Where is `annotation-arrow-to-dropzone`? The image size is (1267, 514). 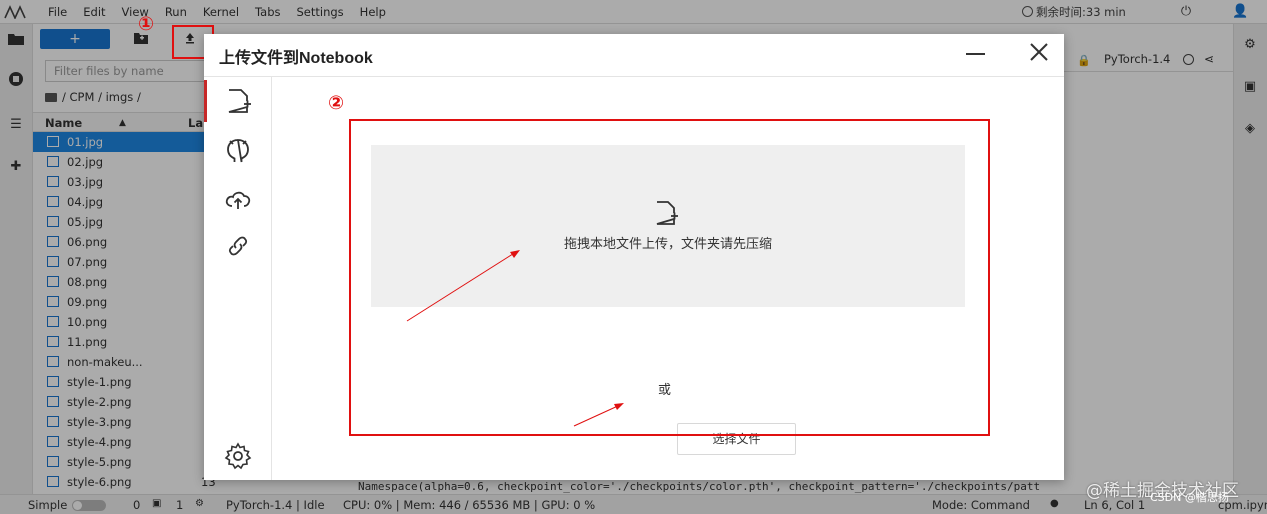
annotation-arrow-to-dropzone is located at coordinates (461, 286).